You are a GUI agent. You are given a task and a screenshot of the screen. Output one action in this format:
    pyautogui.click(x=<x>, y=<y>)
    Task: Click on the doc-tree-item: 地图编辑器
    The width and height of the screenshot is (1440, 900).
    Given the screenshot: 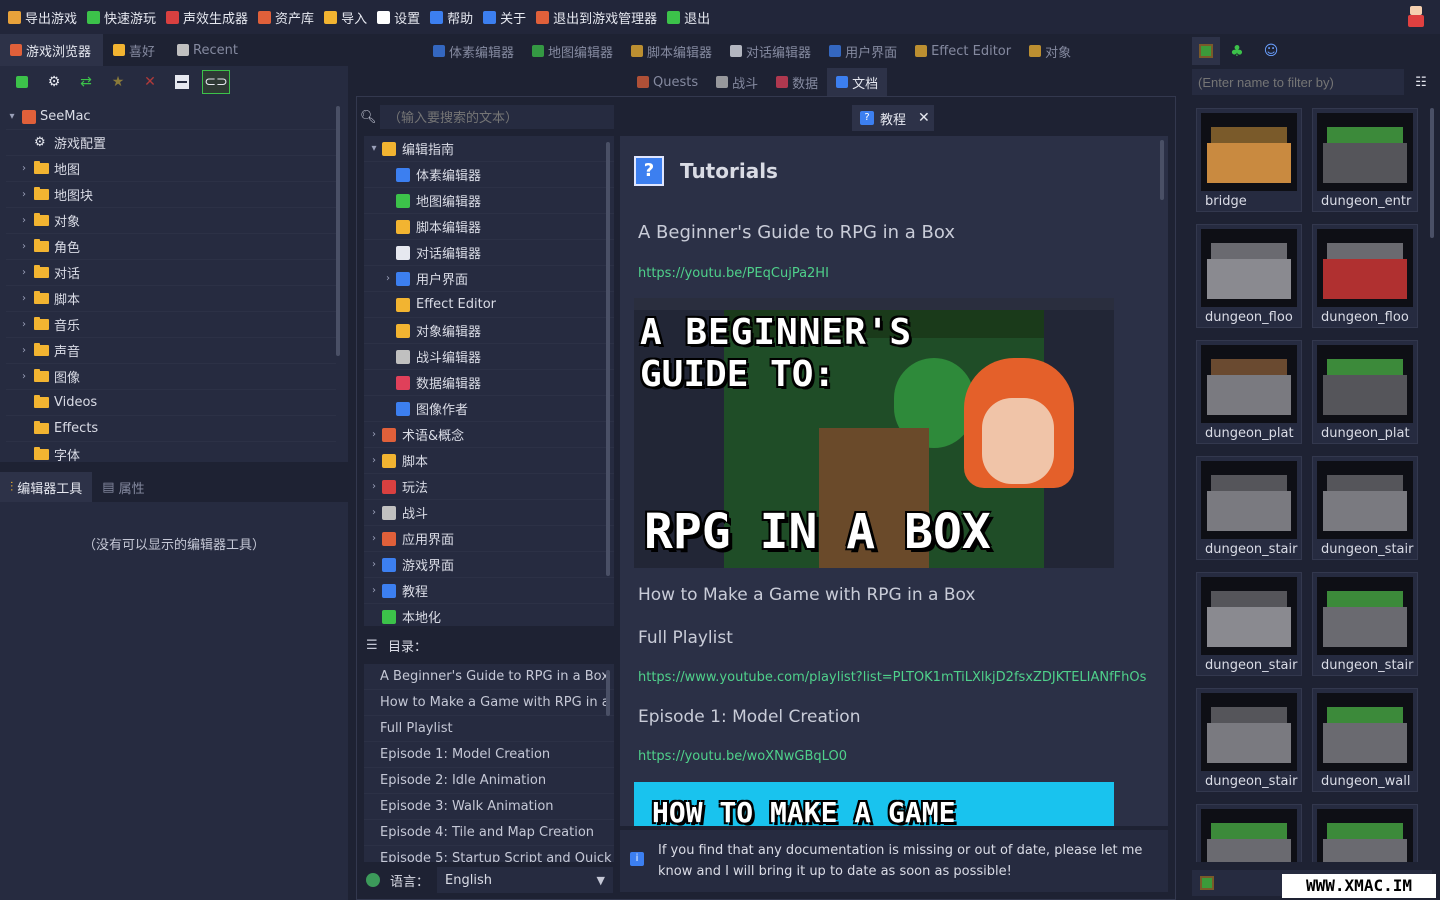 What is the action you would take?
    pyautogui.click(x=489, y=201)
    